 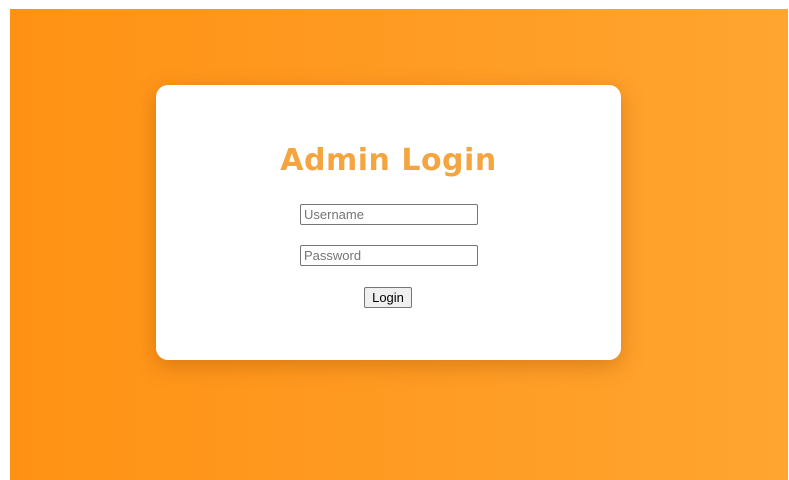 What do you see at coordinates (389, 255) in the screenshot?
I see `password-input` at bounding box center [389, 255].